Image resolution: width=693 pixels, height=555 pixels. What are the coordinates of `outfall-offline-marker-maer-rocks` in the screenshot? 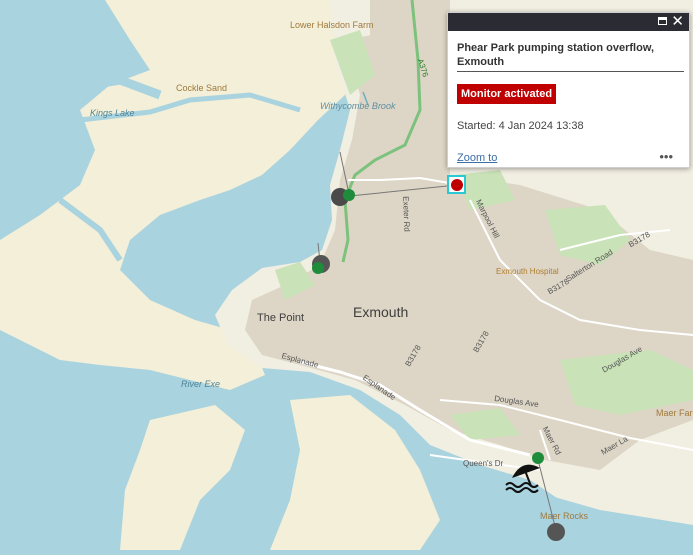 It's located at (556, 532).